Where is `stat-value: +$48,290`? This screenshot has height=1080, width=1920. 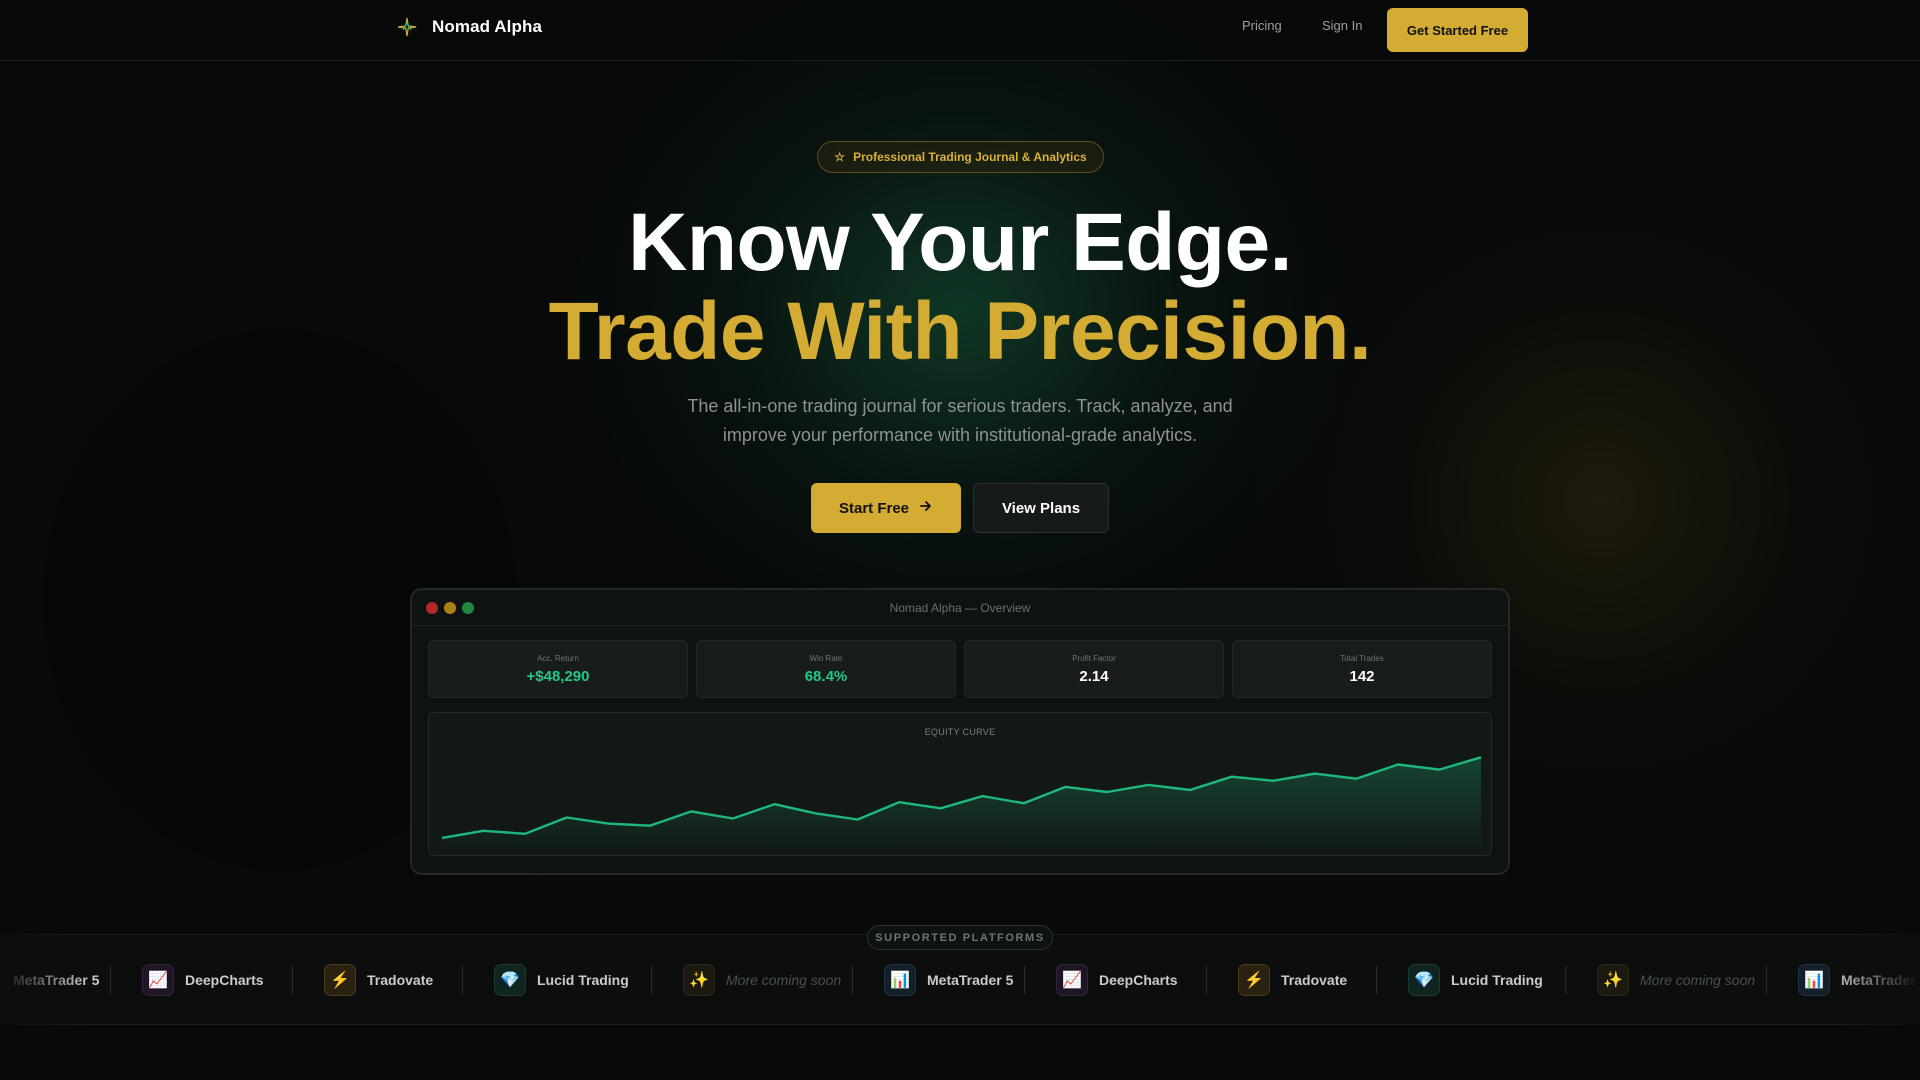 stat-value: +$48,290 is located at coordinates (558, 676).